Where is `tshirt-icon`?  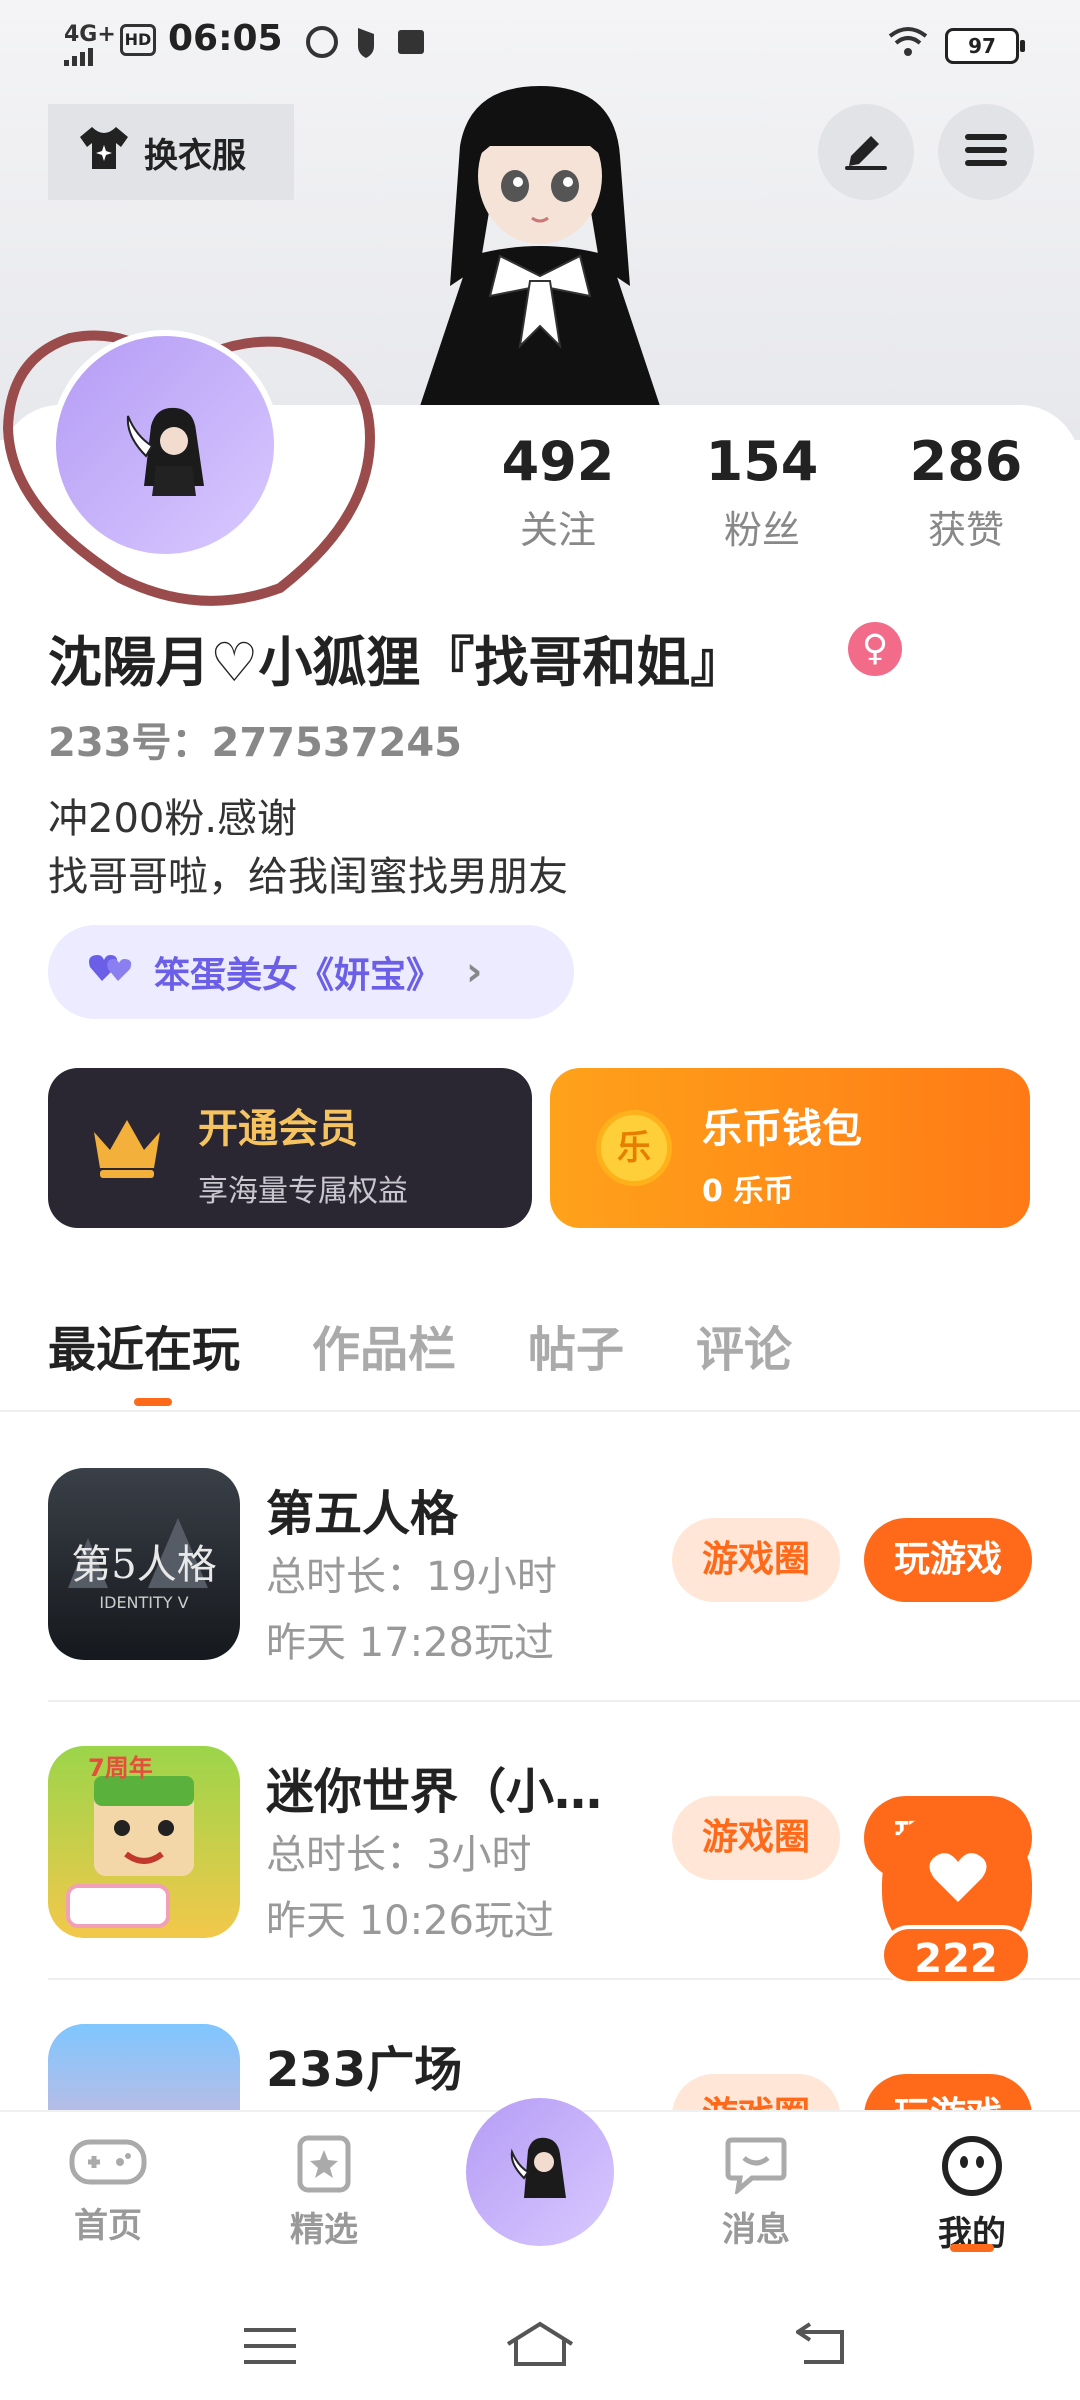 tshirt-icon is located at coordinates (104, 152).